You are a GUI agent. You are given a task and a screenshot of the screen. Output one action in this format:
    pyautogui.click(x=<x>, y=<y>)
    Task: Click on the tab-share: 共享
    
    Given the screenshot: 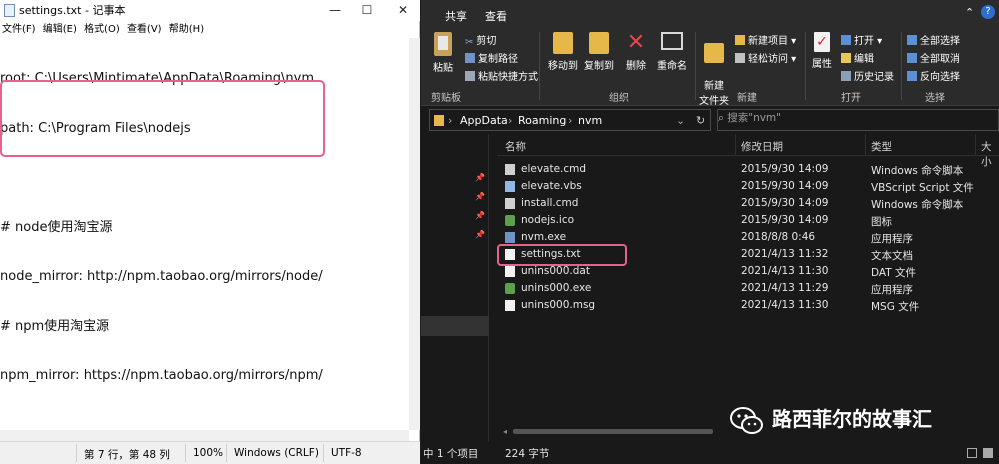 What is the action you would take?
    pyautogui.click(x=456, y=16)
    